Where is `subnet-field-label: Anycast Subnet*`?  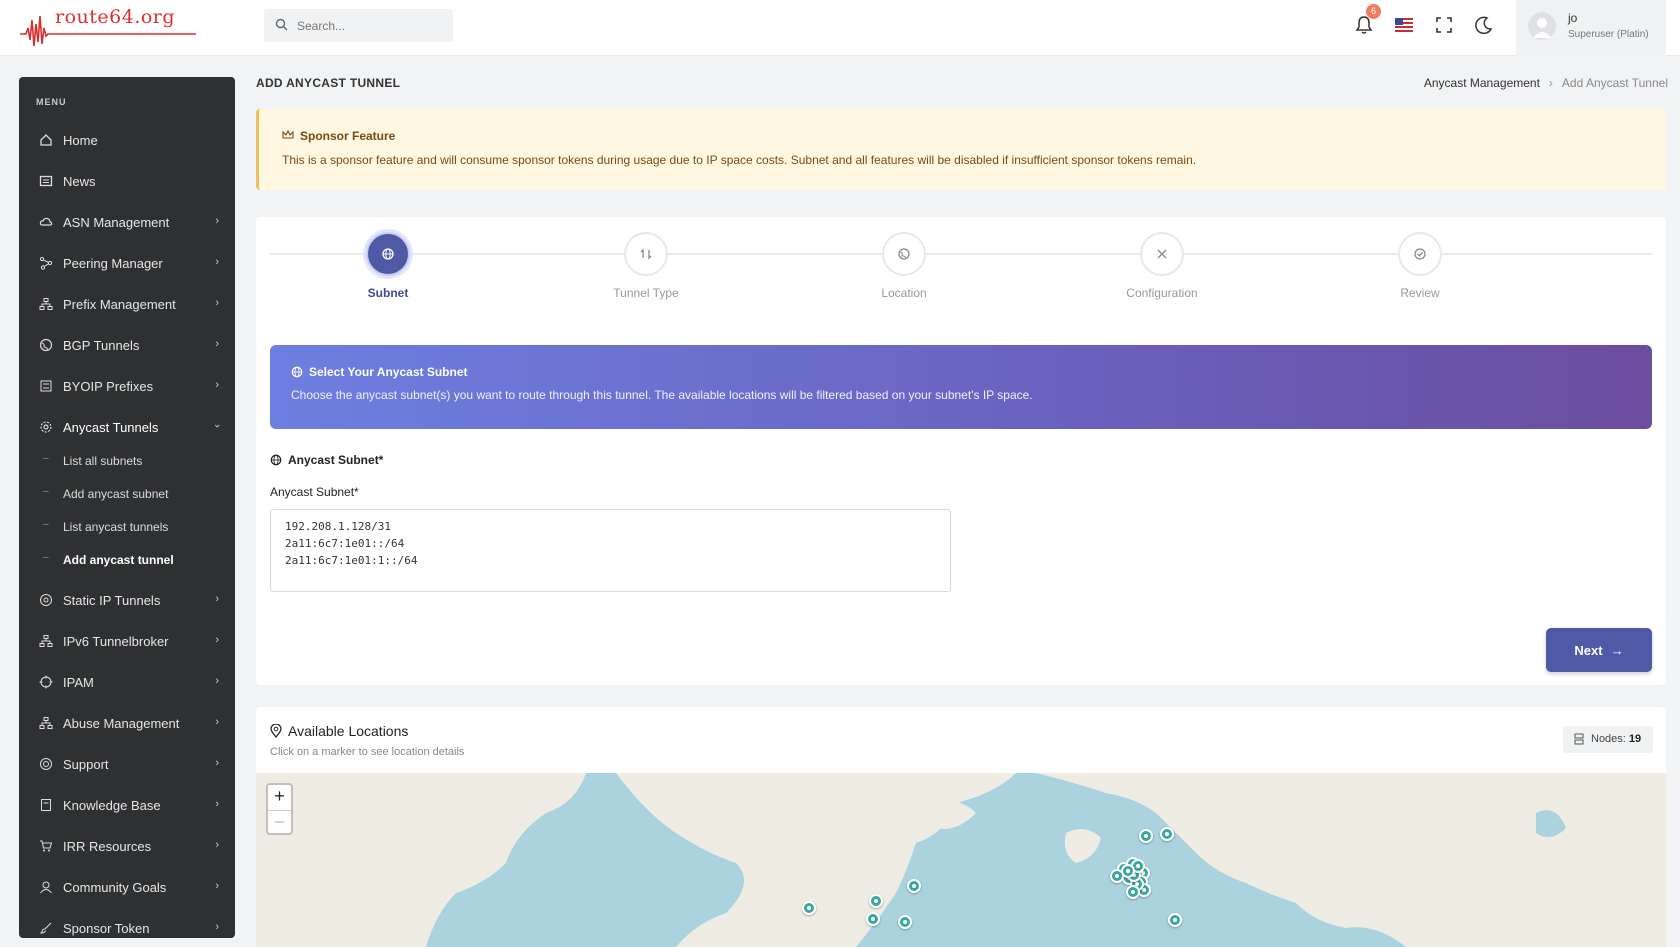 subnet-field-label: Anycast Subnet* is located at coordinates (314, 492).